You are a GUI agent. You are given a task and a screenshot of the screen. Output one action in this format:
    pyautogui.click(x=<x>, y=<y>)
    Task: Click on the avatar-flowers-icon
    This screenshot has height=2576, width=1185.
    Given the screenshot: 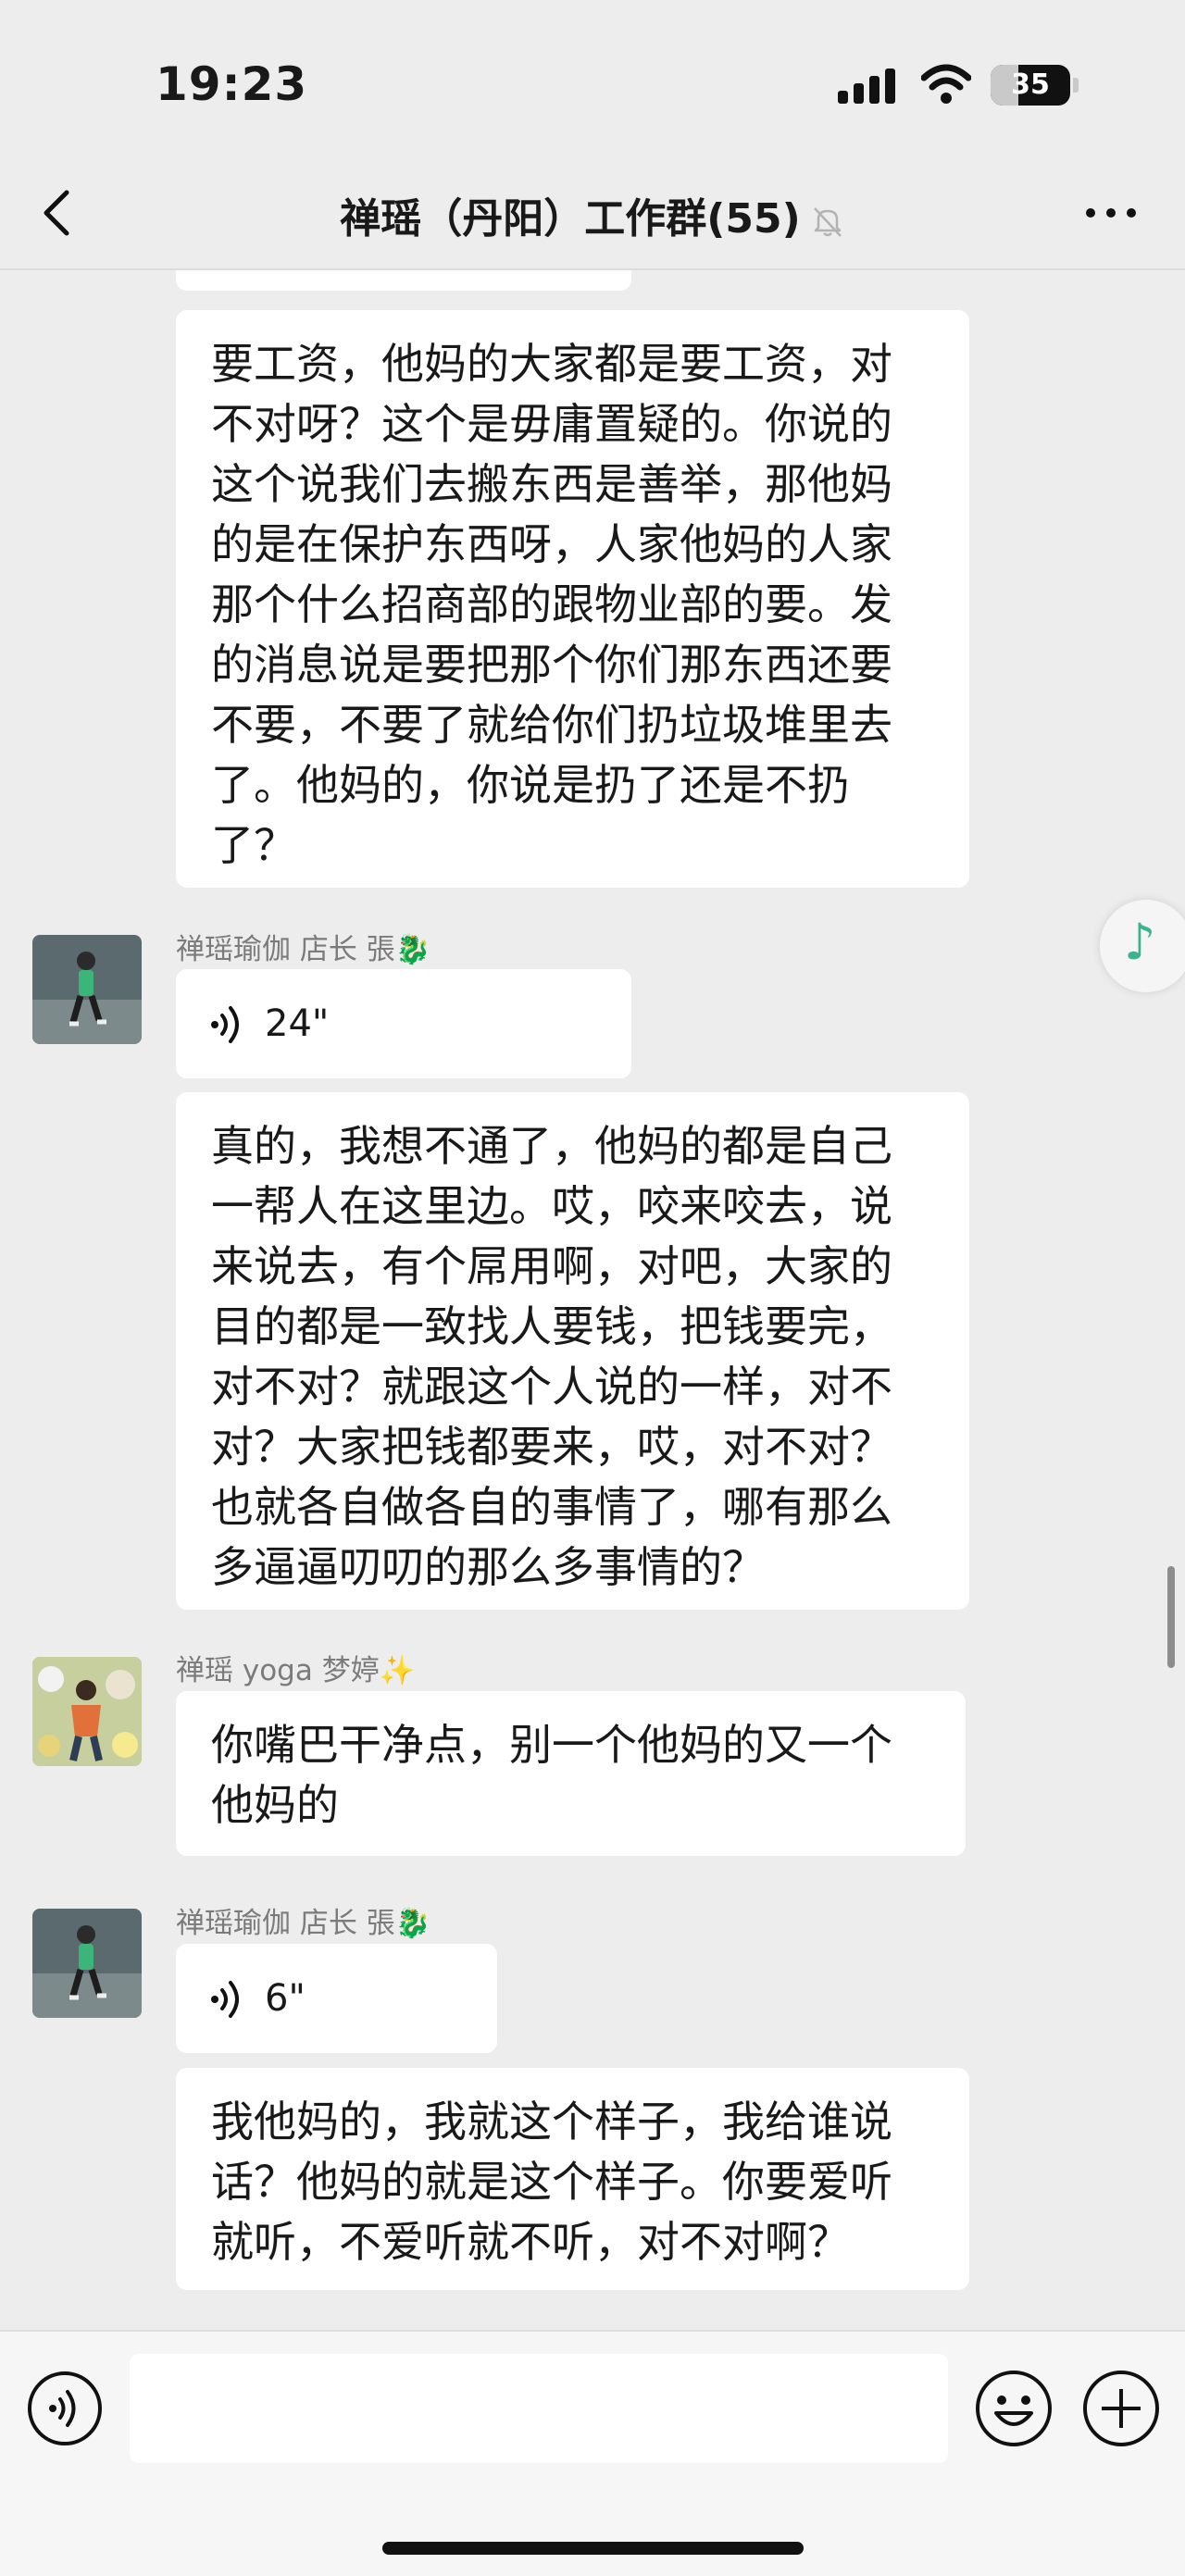 What is the action you would take?
    pyautogui.click(x=87, y=1711)
    